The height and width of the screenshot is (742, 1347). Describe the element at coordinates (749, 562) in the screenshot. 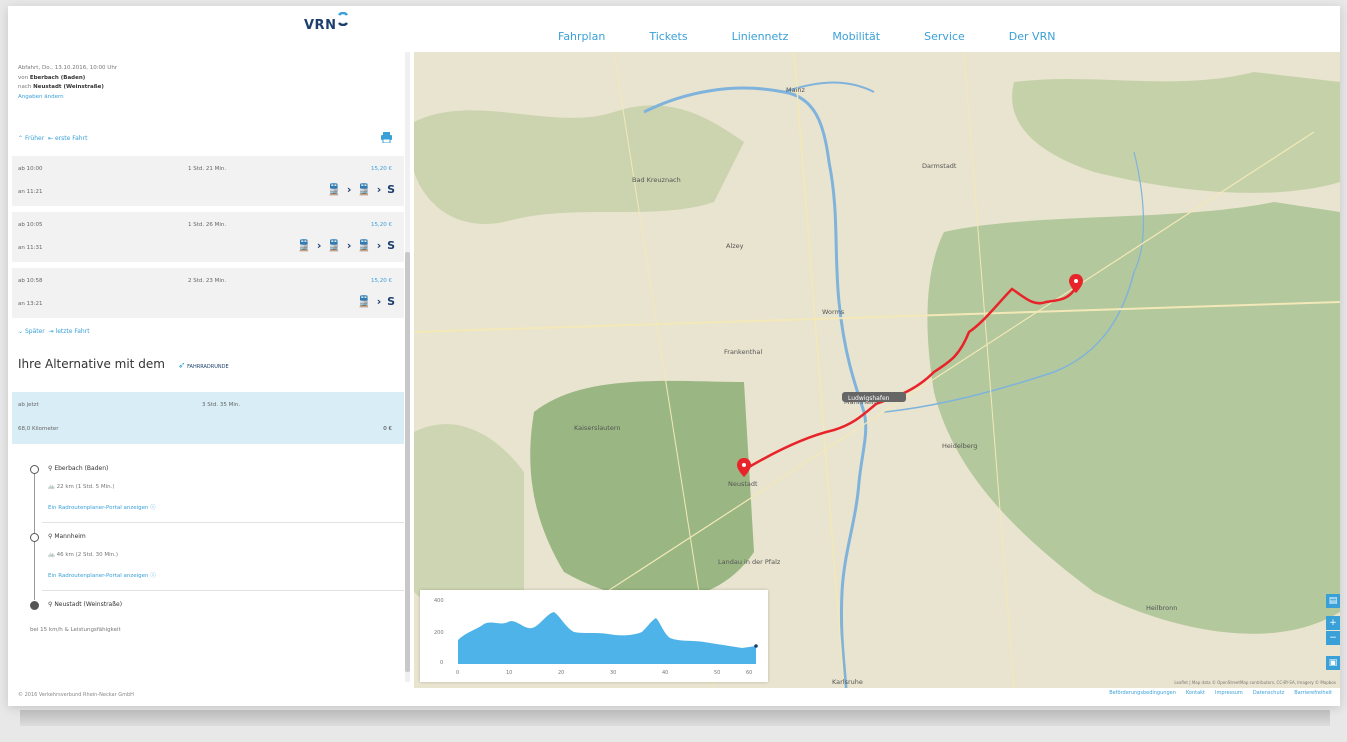

I see `city-label: Landau in der Pfalz` at that location.